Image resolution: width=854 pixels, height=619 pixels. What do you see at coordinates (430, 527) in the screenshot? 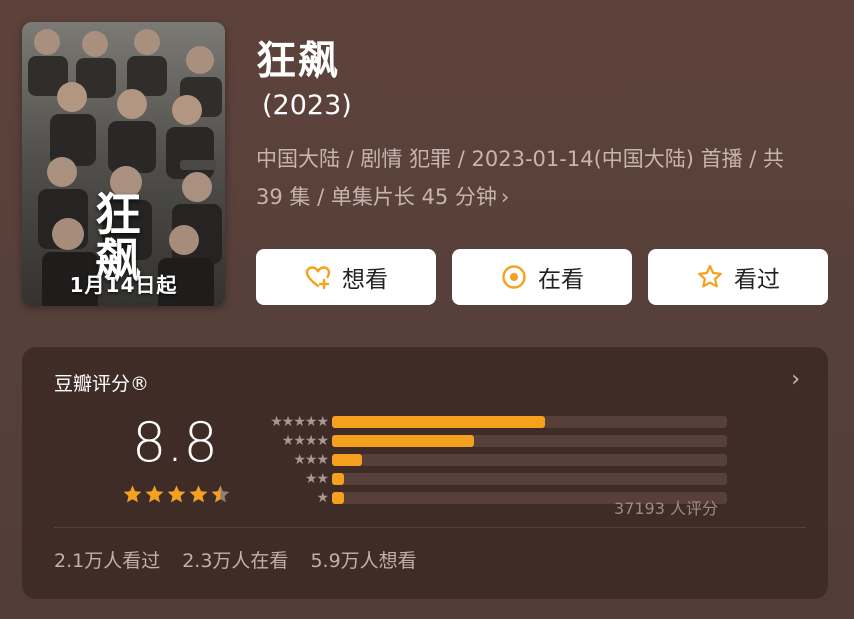
I see `divider` at bounding box center [430, 527].